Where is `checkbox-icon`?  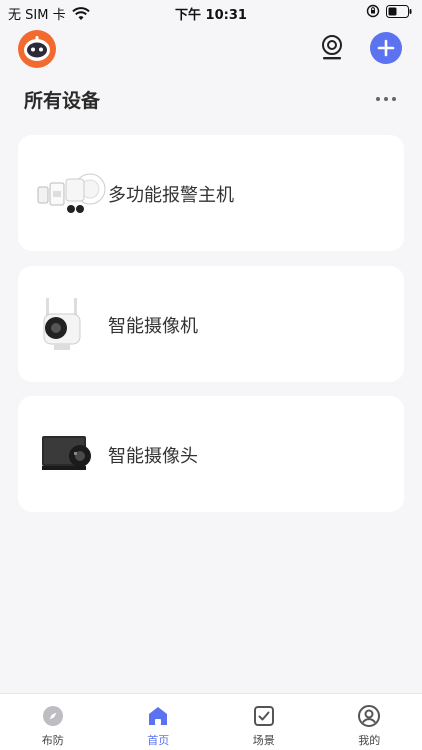 checkbox-icon is located at coordinates (263, 716).